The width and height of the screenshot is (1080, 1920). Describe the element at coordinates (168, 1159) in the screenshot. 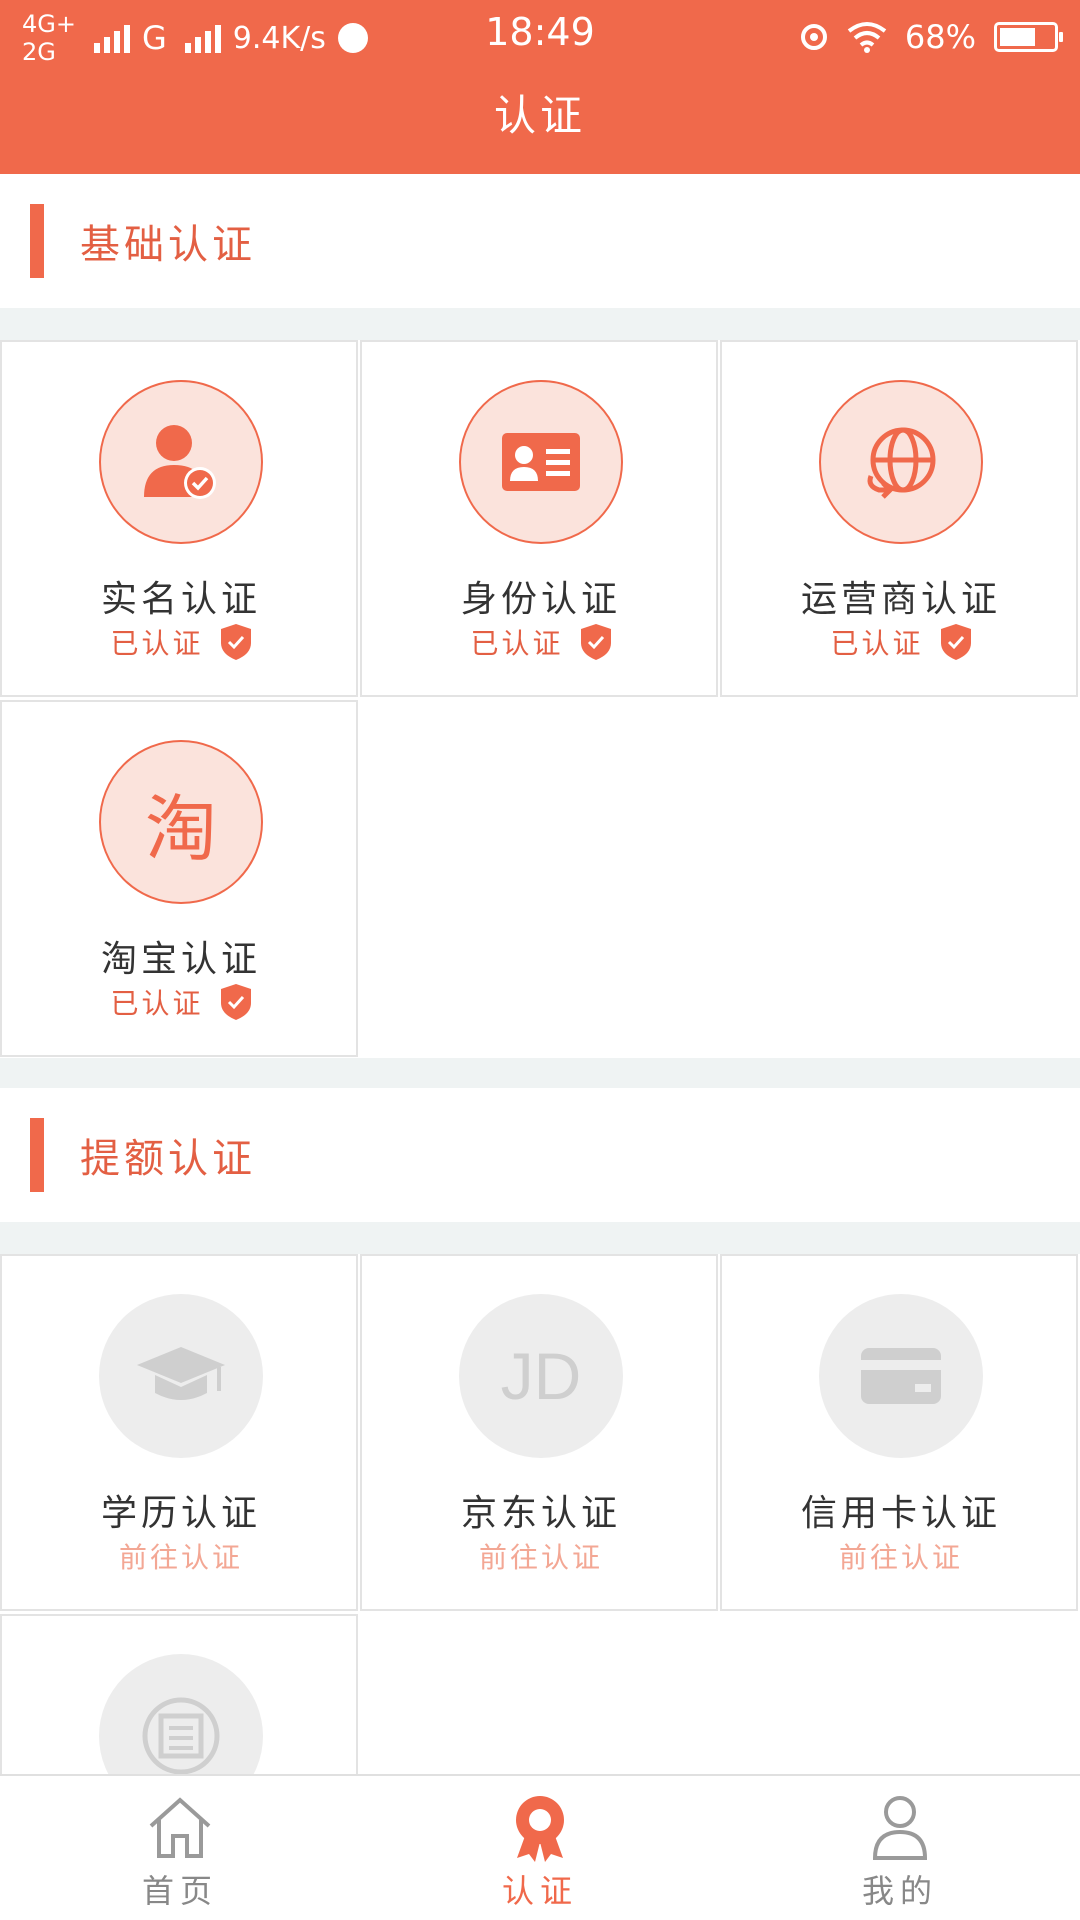

I see `quota-section-title: 提额认证` at that location.